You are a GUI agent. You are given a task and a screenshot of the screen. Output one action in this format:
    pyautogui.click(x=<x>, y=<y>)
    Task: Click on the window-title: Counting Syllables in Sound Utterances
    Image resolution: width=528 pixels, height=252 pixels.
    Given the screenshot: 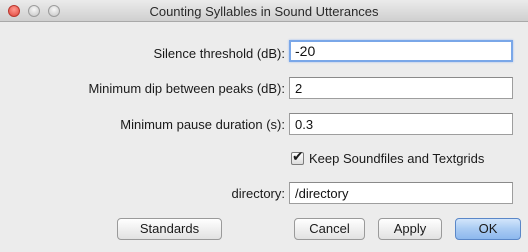 What is the action you would take?
    pyautogui.click(x=264, y=11)
    